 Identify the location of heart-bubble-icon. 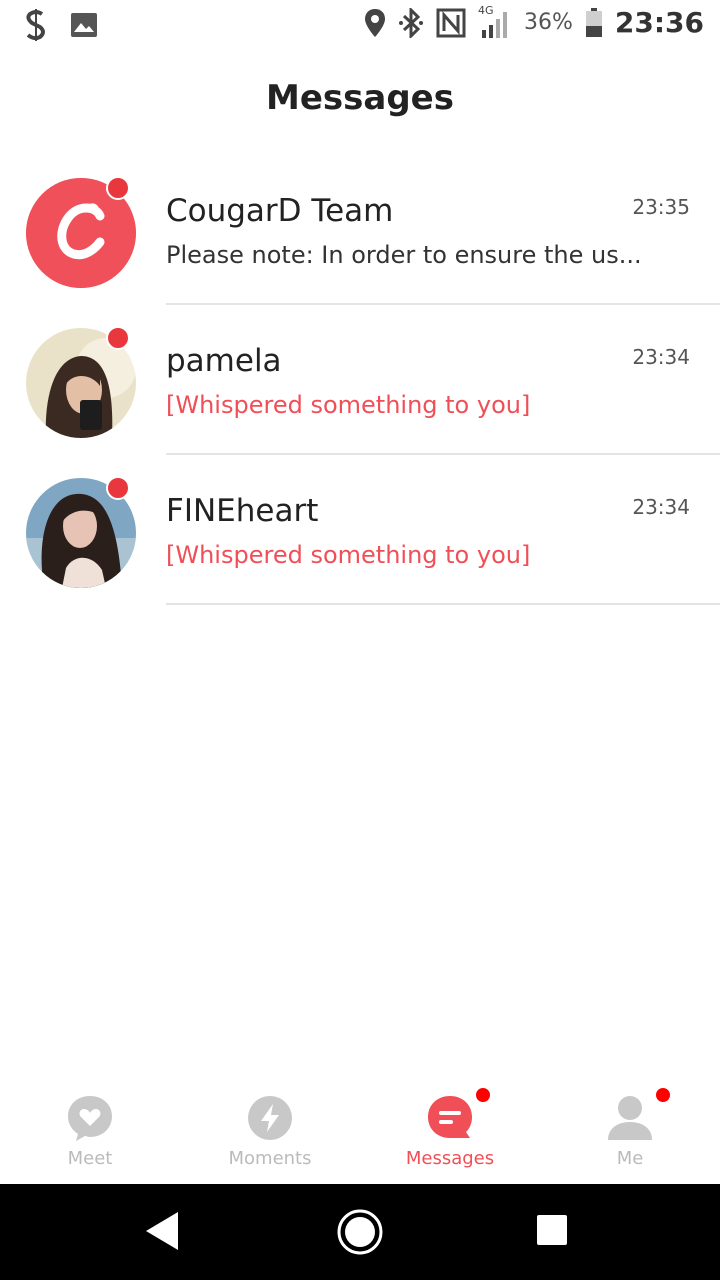
(90, 1118).